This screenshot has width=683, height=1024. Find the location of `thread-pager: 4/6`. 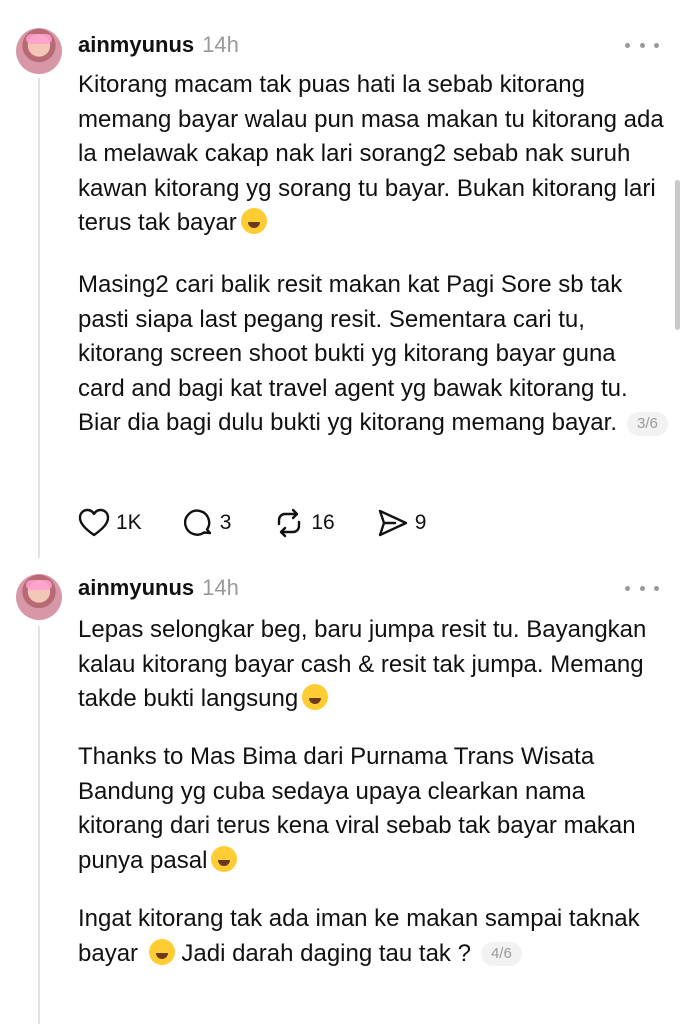

thread-pager: 4/6 is located at coordinates (501, 954).